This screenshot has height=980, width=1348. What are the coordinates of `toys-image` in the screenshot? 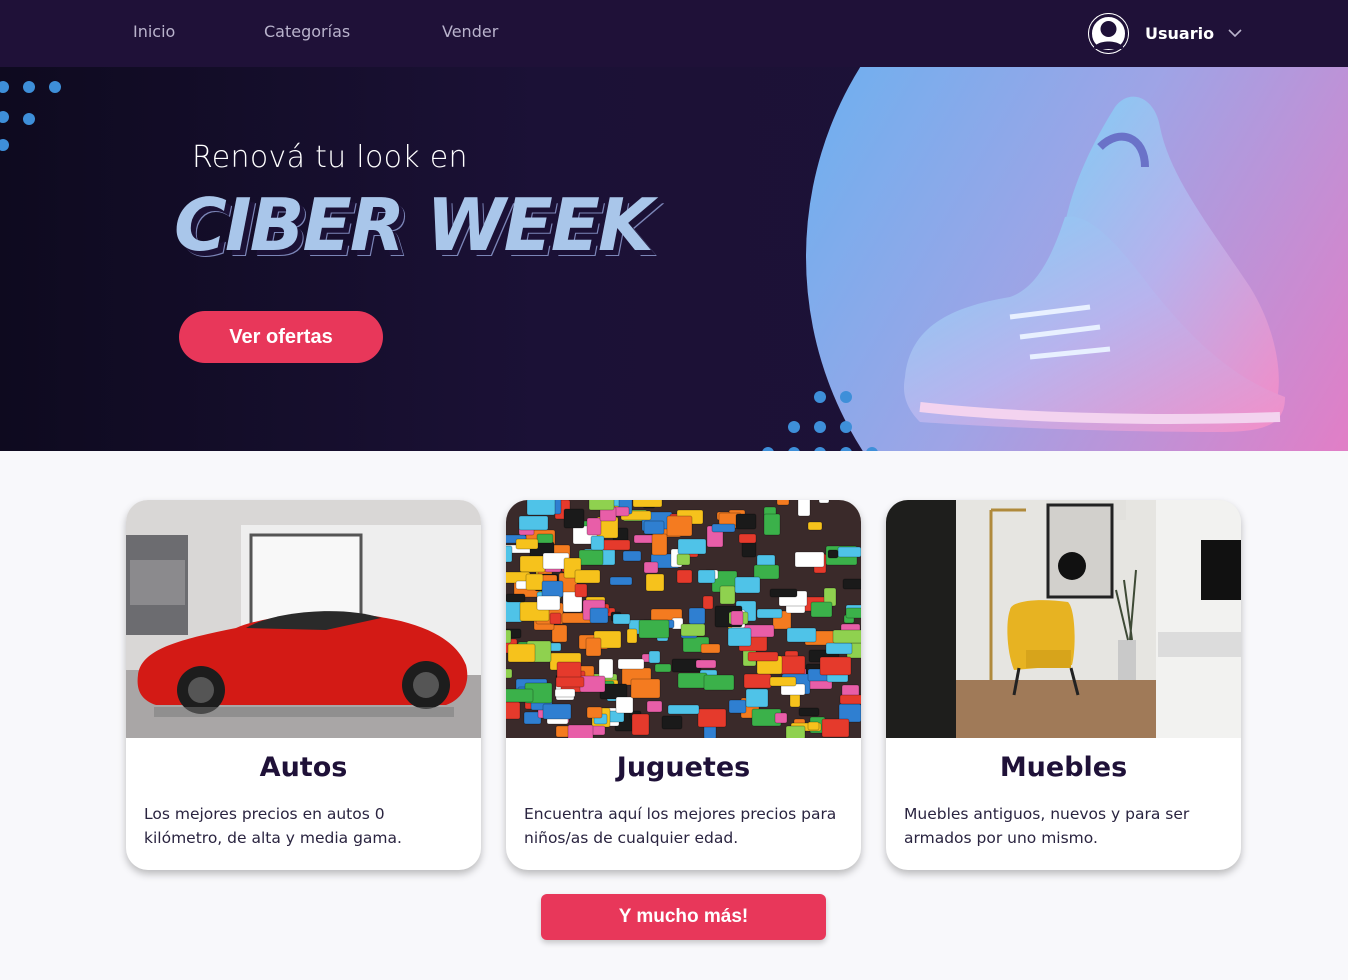 It's located at (683, 619).